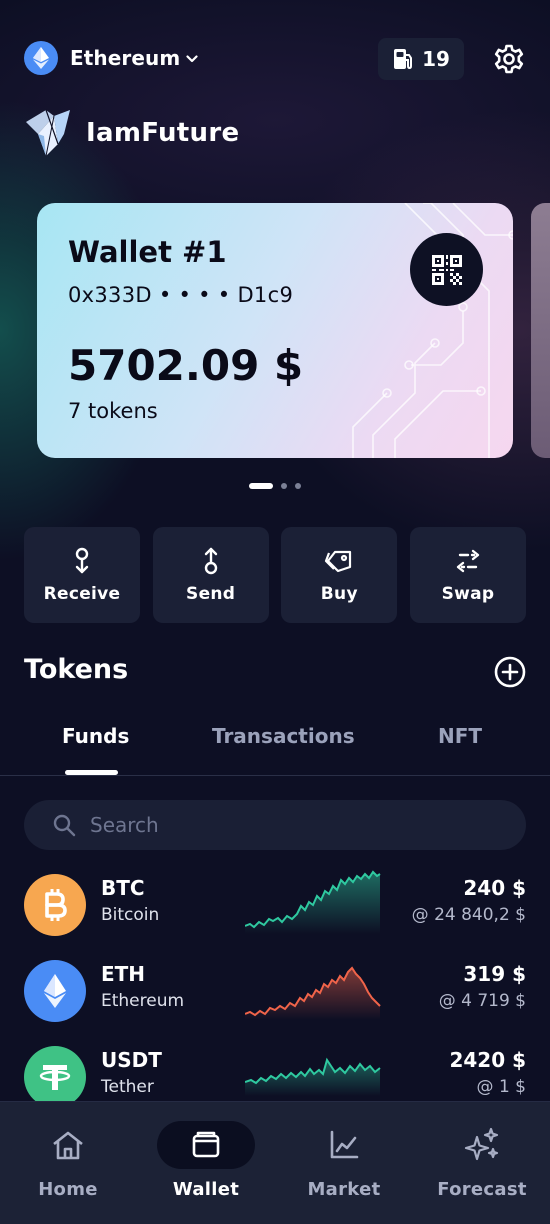 This screenshot has width=550, height=1224. I want to click on plus-circle-icon, so click(510, 672).